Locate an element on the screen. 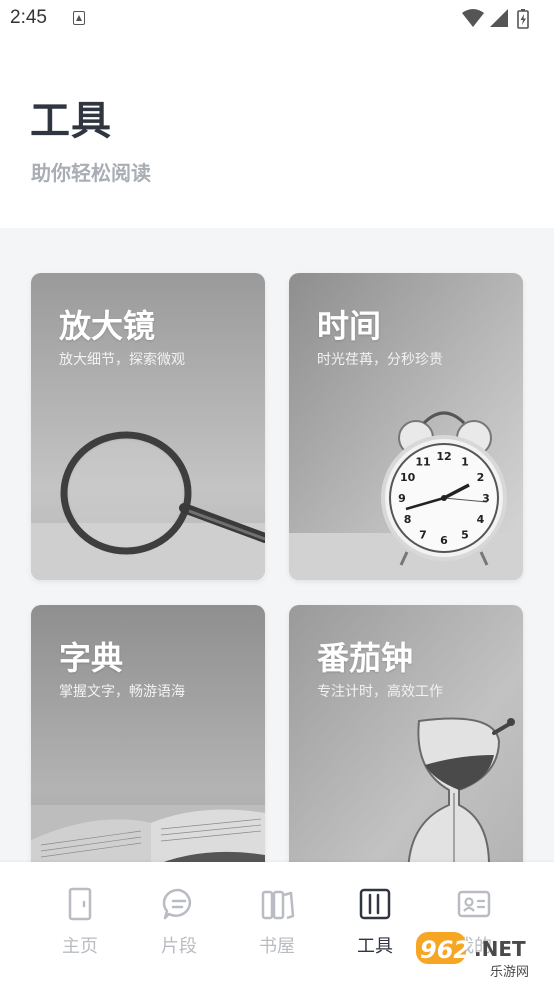  clock-numeral: 2 is located at coordinates (481, 477).